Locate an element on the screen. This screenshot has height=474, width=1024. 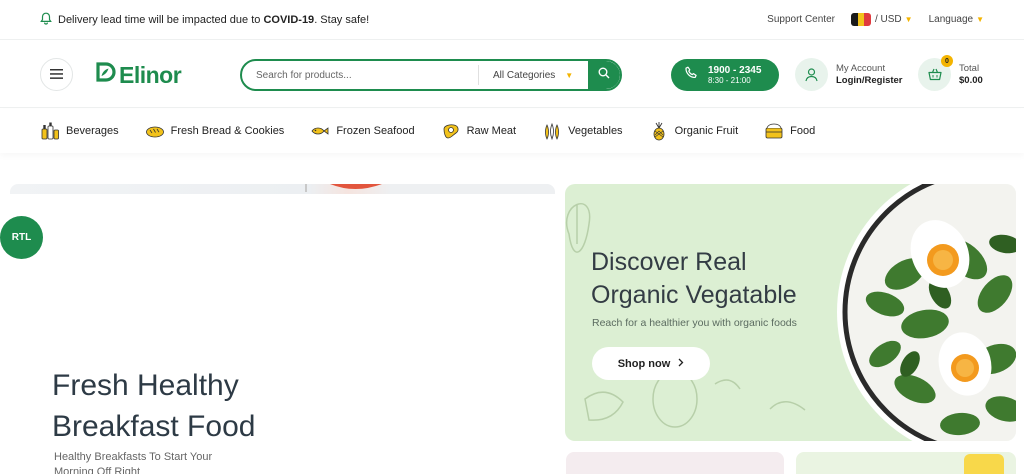
category-label: Beverages is located at coordinates (92, 131).